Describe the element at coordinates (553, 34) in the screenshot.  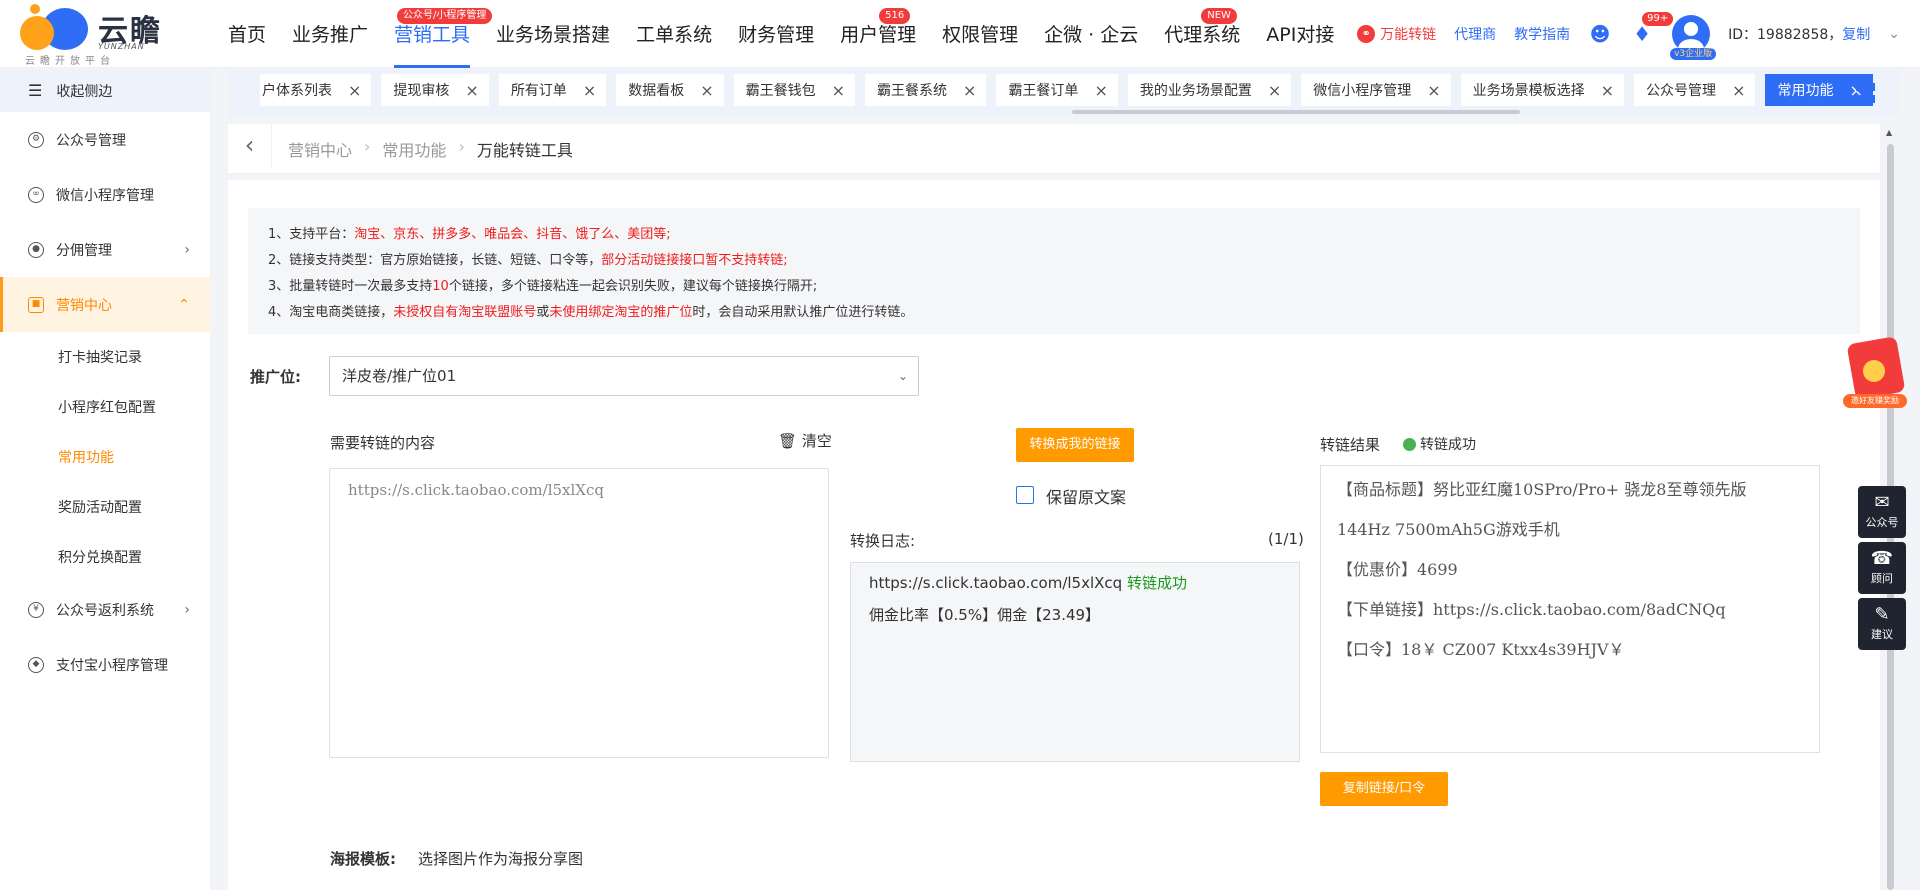
I see `nav-scene-build: 业务场景搭建` at that location.